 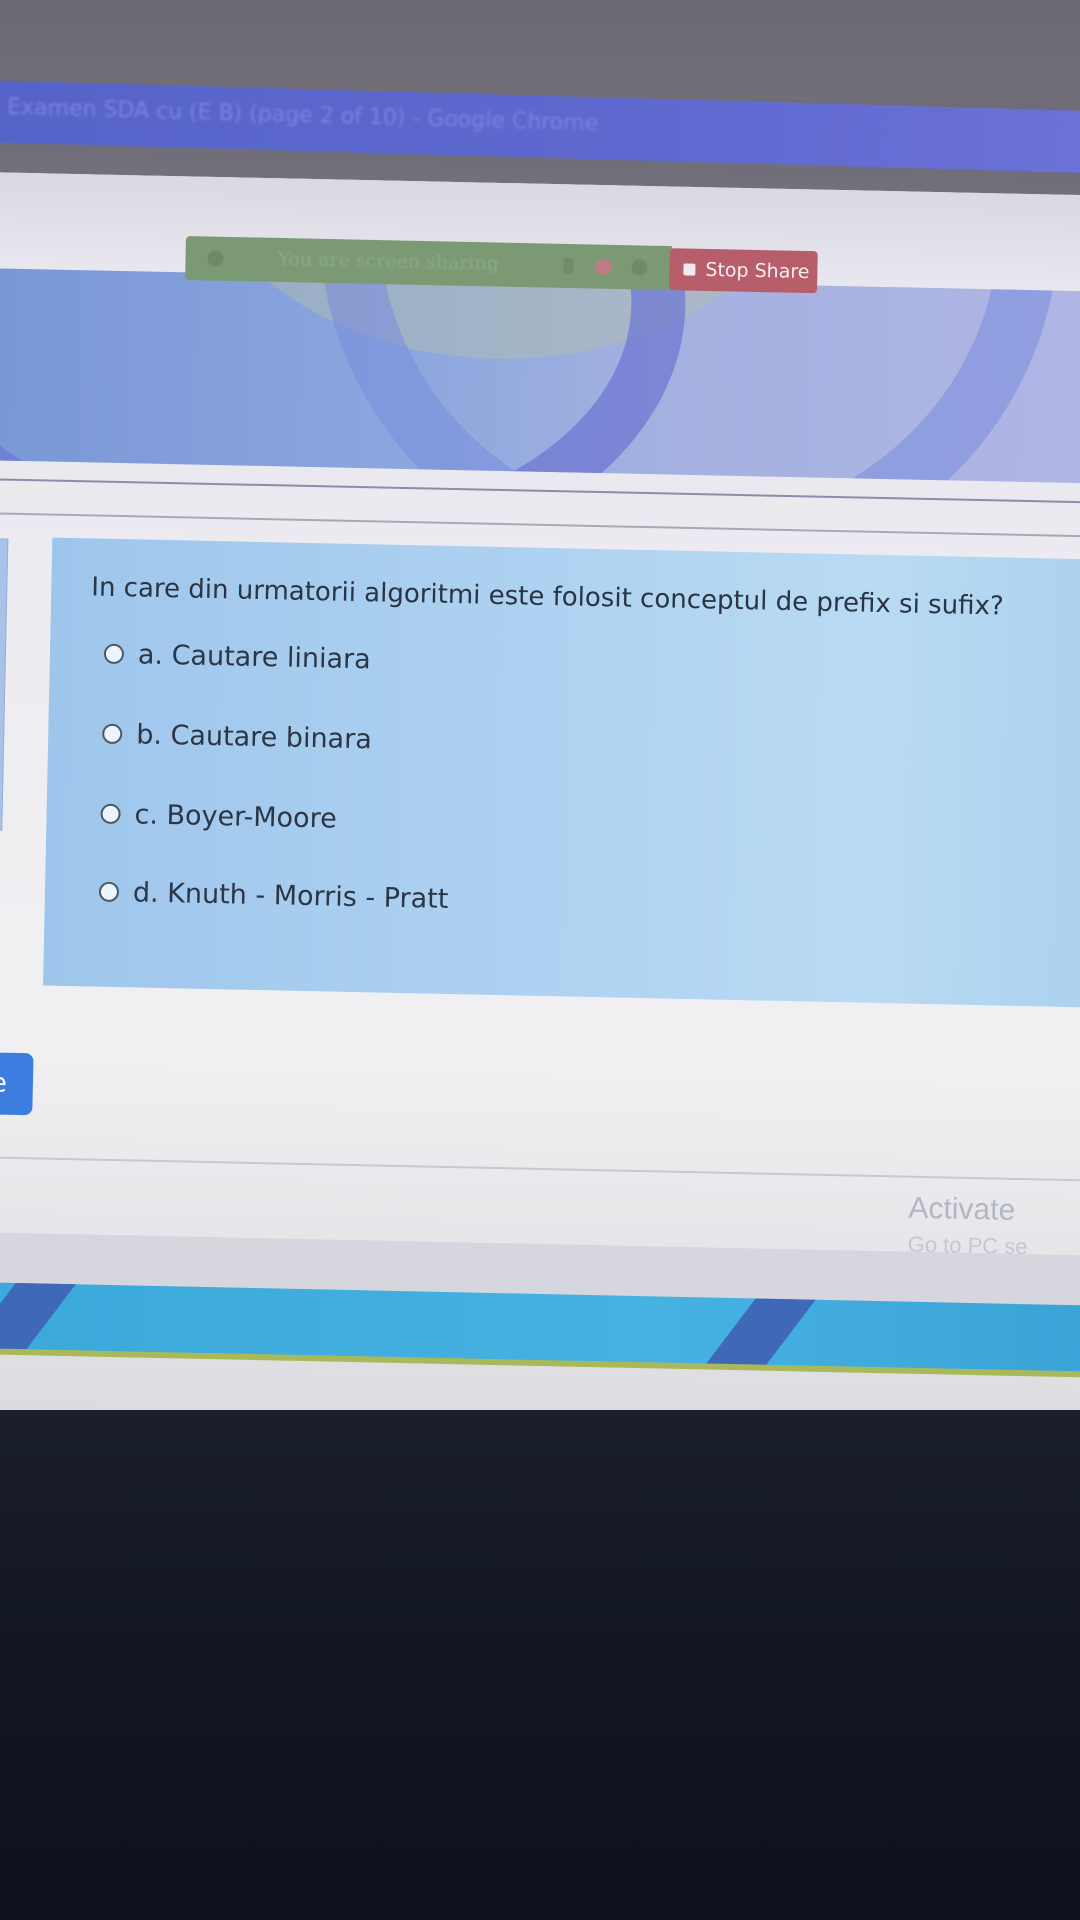 What do you see at coordinates (17, 1083) in the screenshot?
I see `next-page-button: ge` at bounding box center [17, 1083].